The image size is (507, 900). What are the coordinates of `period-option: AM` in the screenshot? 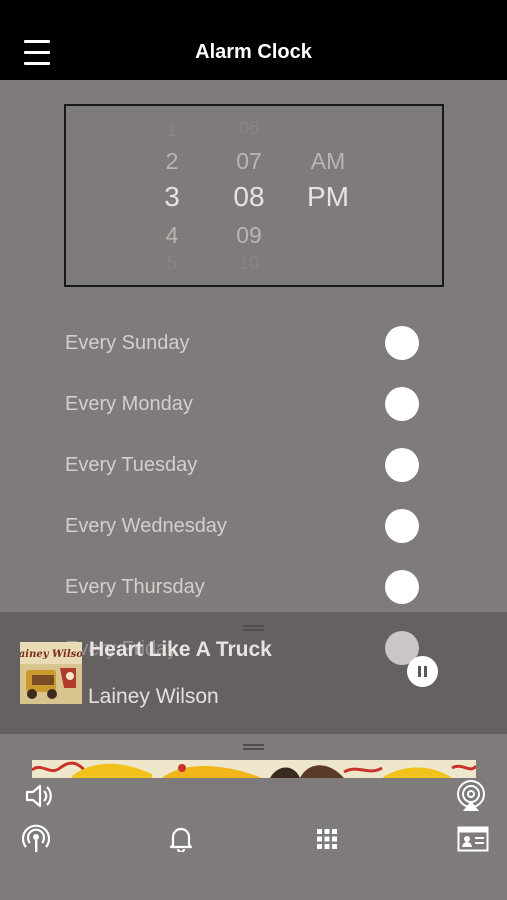 It's located at (328, 161).